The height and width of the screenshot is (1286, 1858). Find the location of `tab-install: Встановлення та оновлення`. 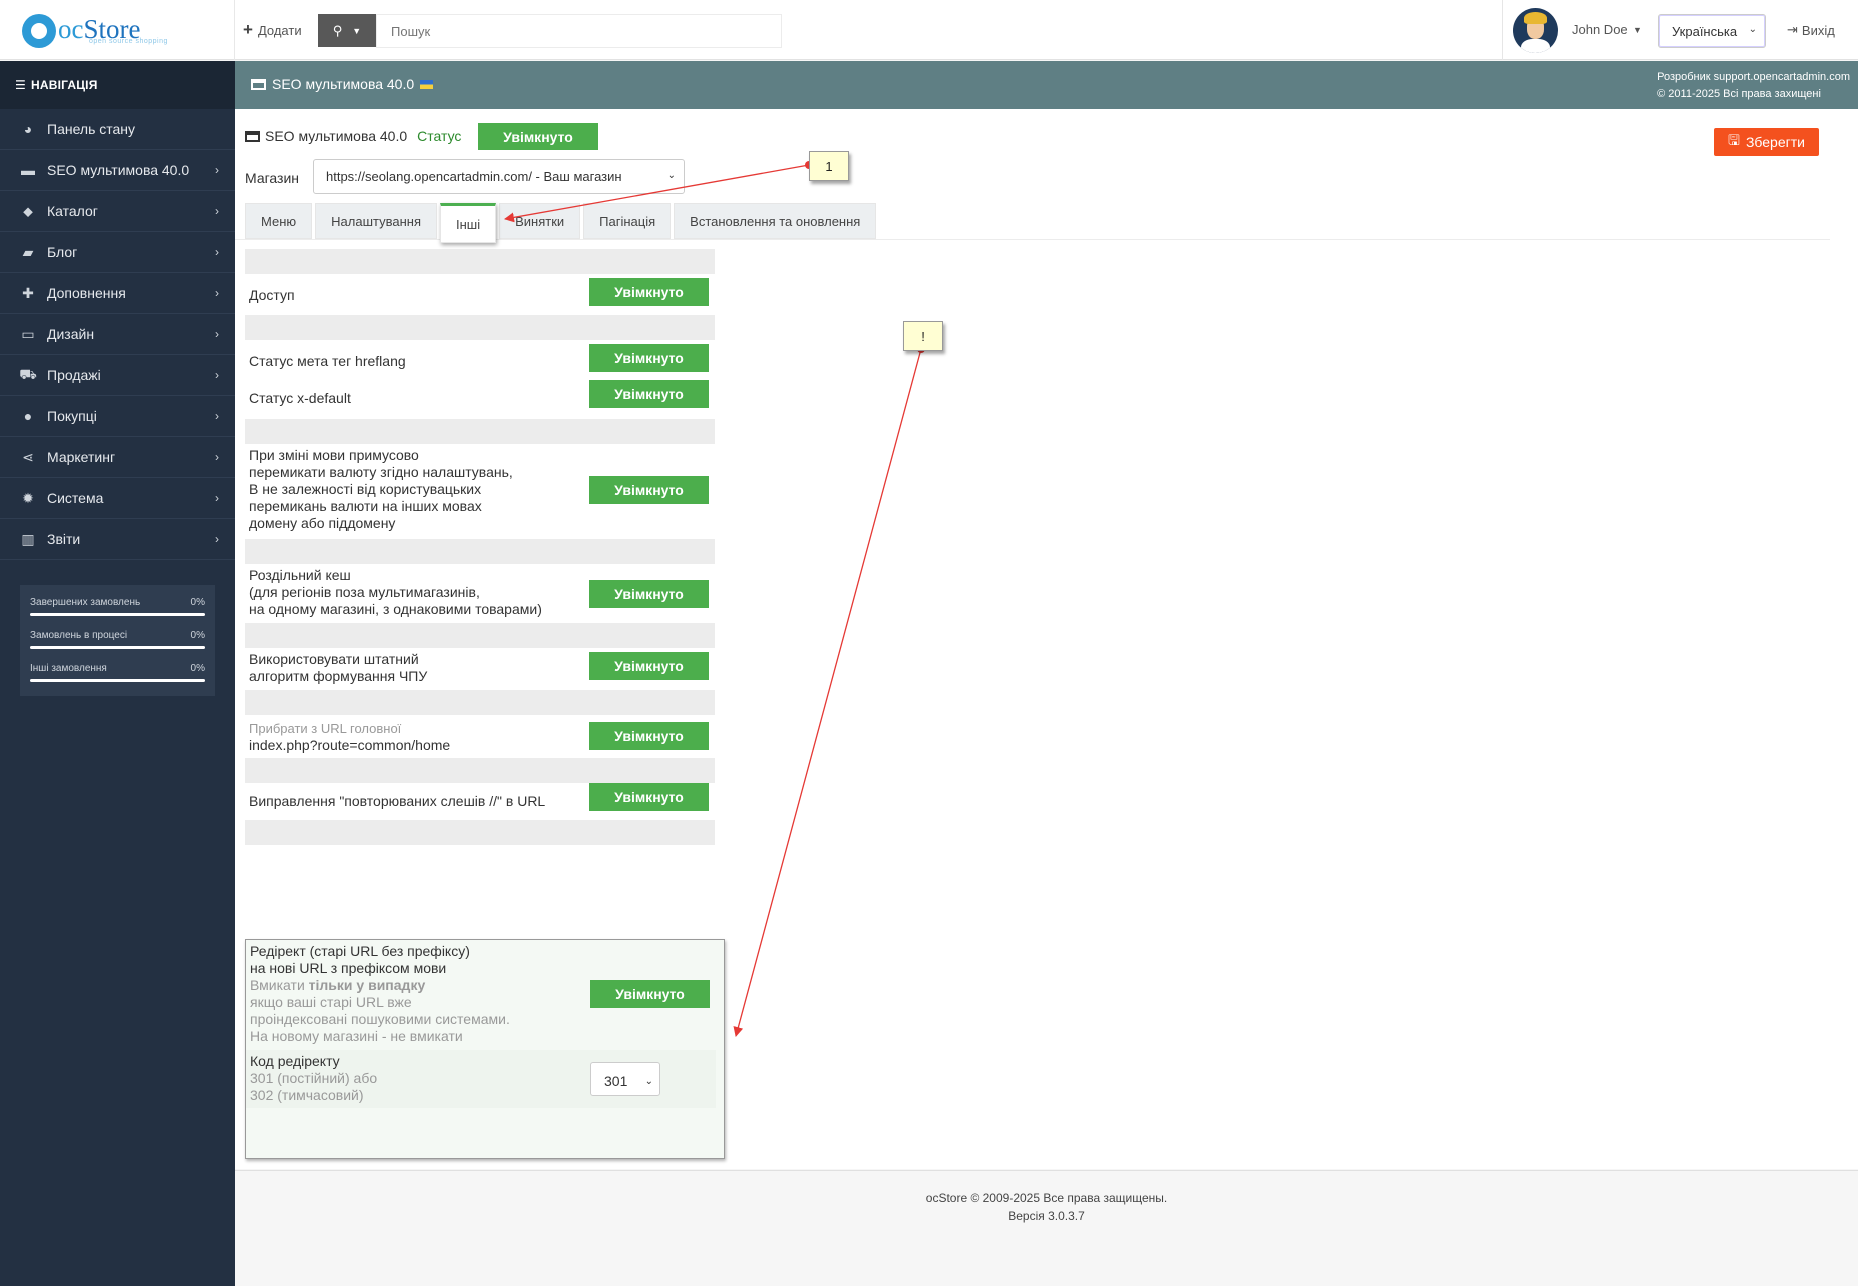

tab-install: Встановлення та оновлення is located at coordinates (775, 221).